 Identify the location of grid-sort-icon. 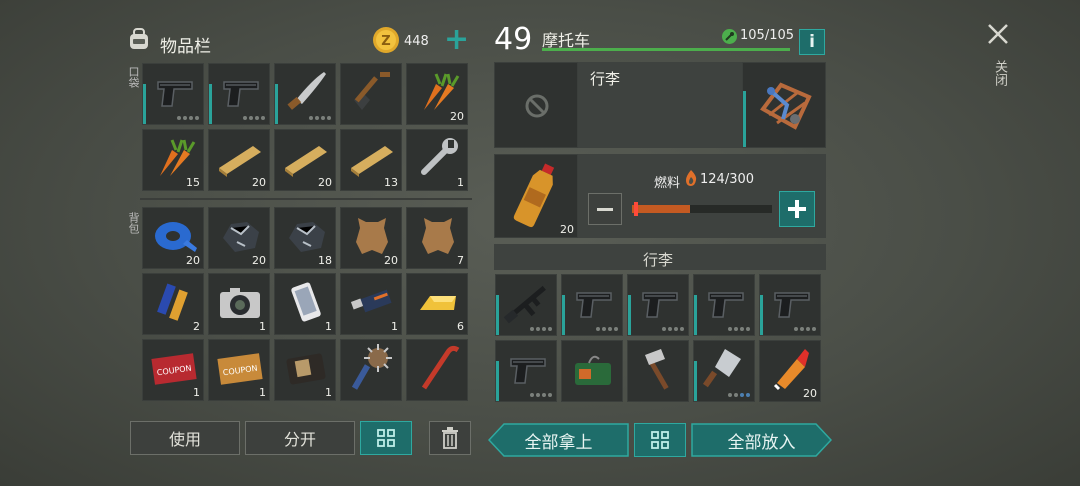
(386, 438).